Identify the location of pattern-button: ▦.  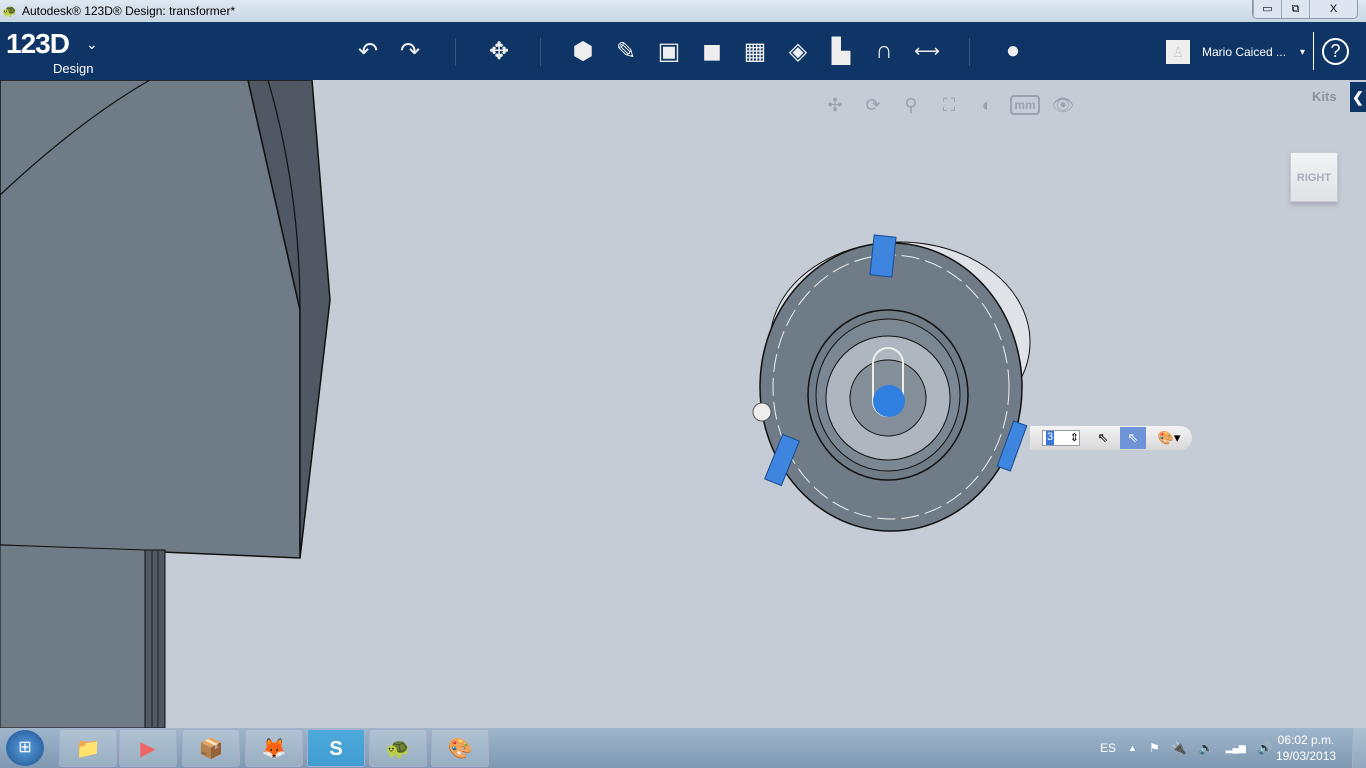
(755, 51).